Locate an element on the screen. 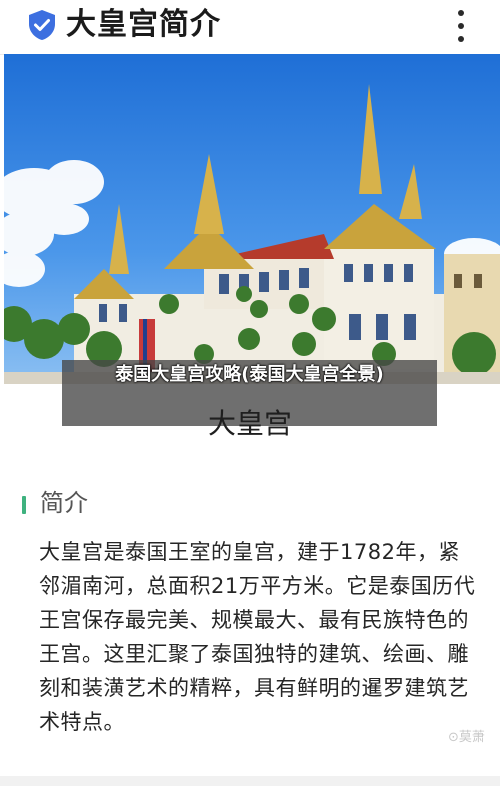  top-app-bar: 大皇宫简介 is located at coordinates (250, 27).